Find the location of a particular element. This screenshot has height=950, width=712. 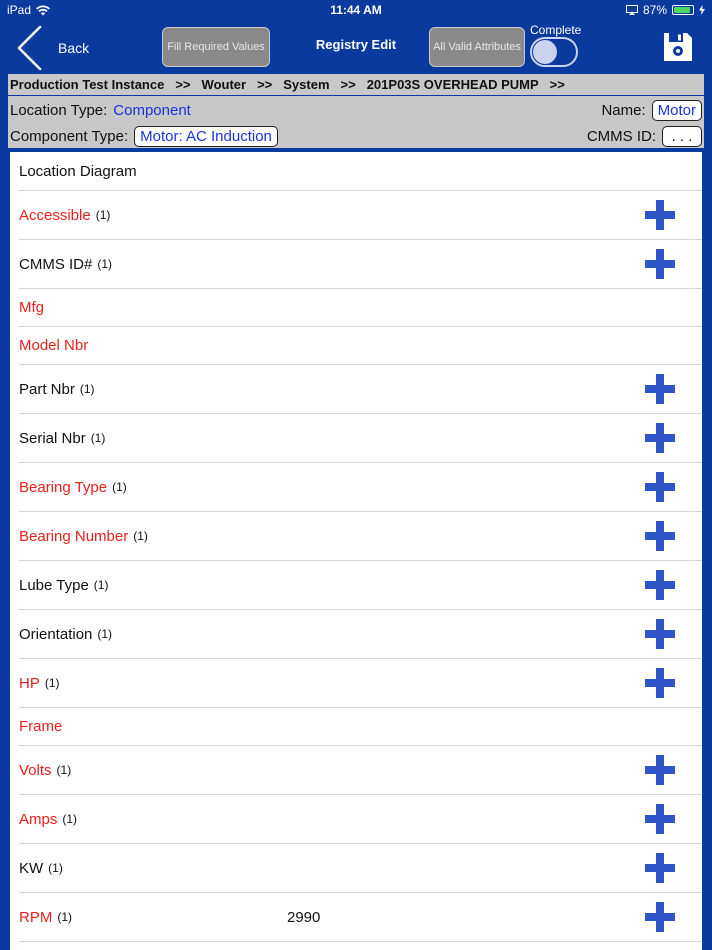

attribute-label: Frame is located at coordinates (41, 726).